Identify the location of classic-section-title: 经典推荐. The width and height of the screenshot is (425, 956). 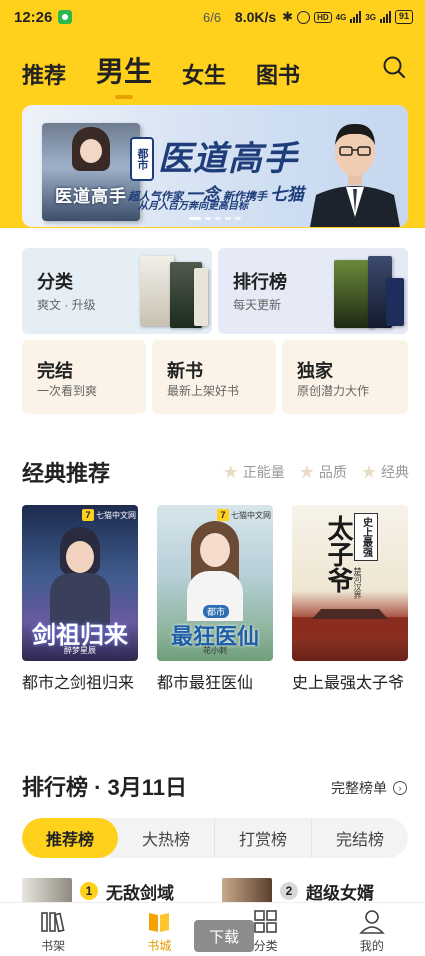
(66, 473).